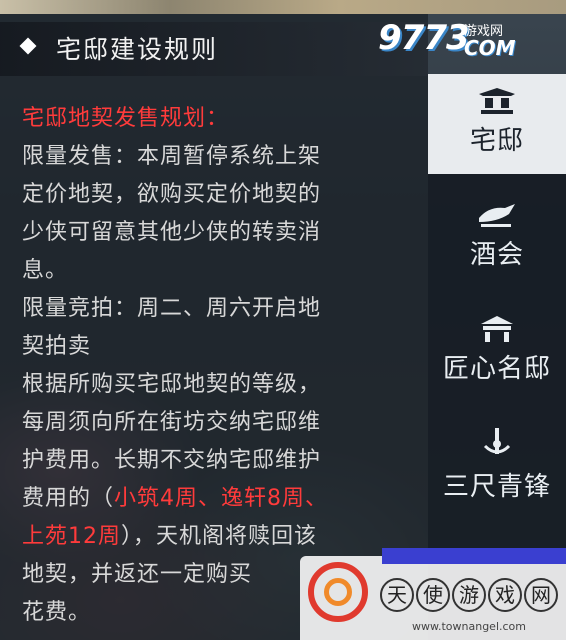  I want to click on watermark-char: 天, so click(397, 595).